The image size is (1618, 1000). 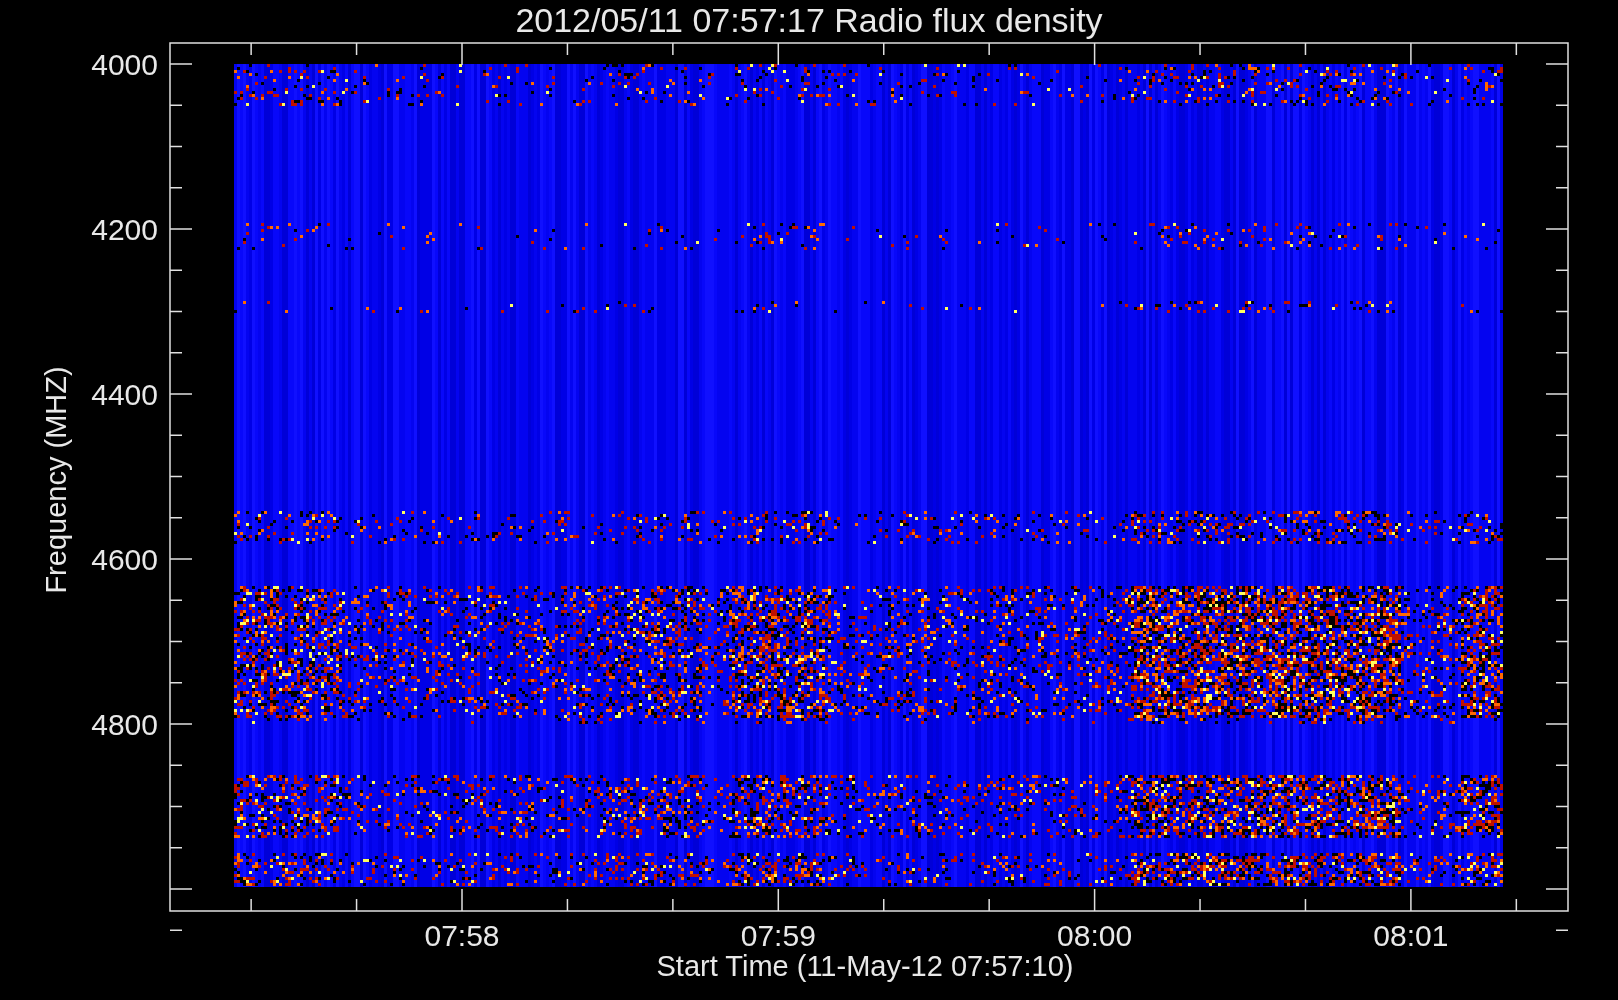 I want to click on tick-label: 07:58, so click(x=462, y=935).